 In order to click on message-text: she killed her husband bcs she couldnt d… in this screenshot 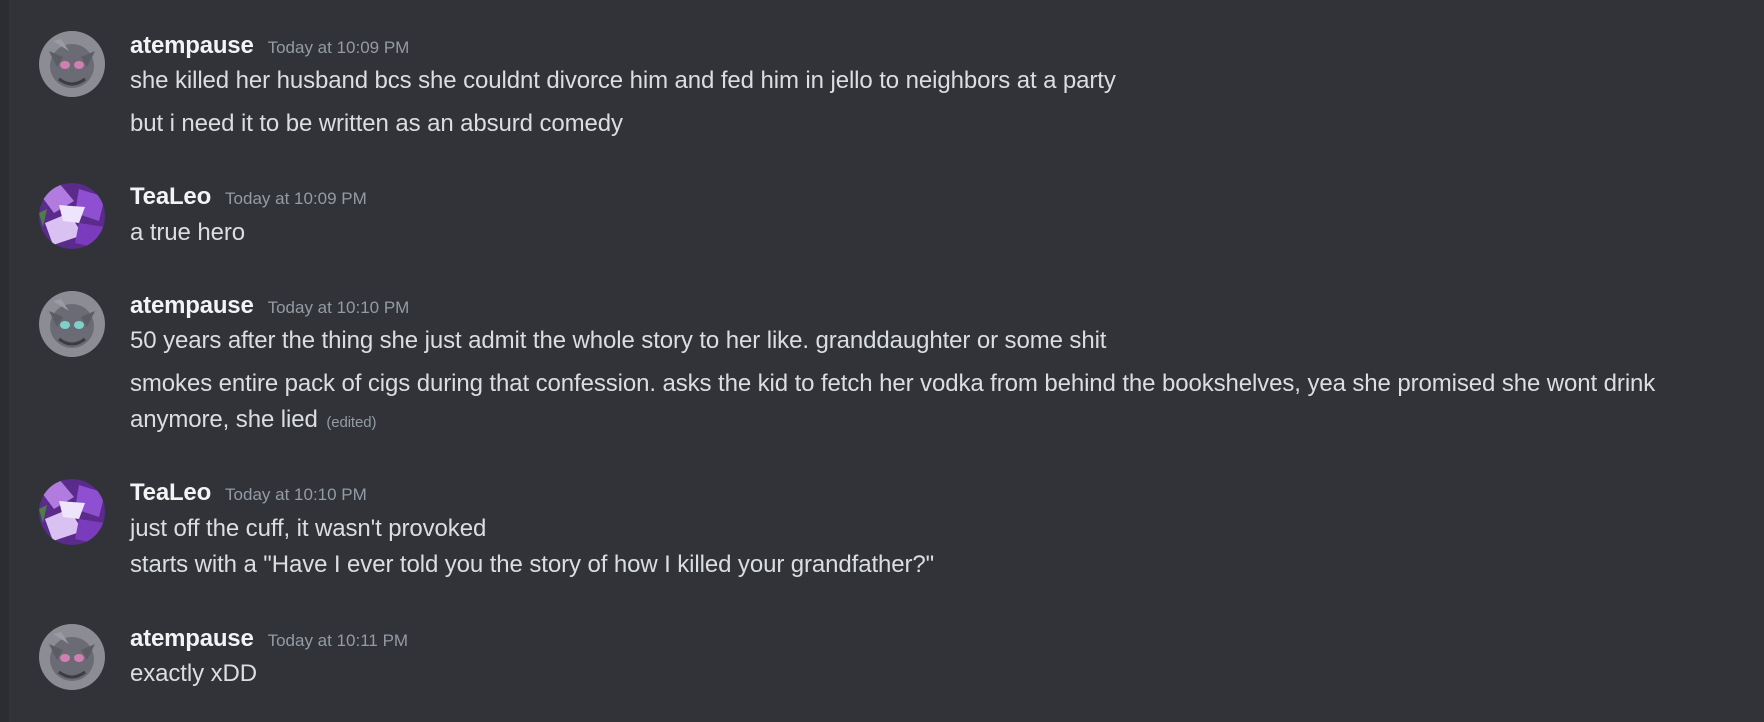, I will do `click(623, 80)`.